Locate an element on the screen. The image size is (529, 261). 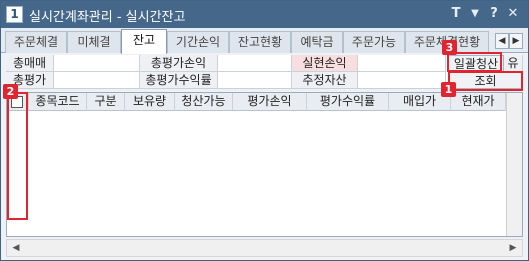
highlight-box-checkbox-column is located at coordinates (17, 156).